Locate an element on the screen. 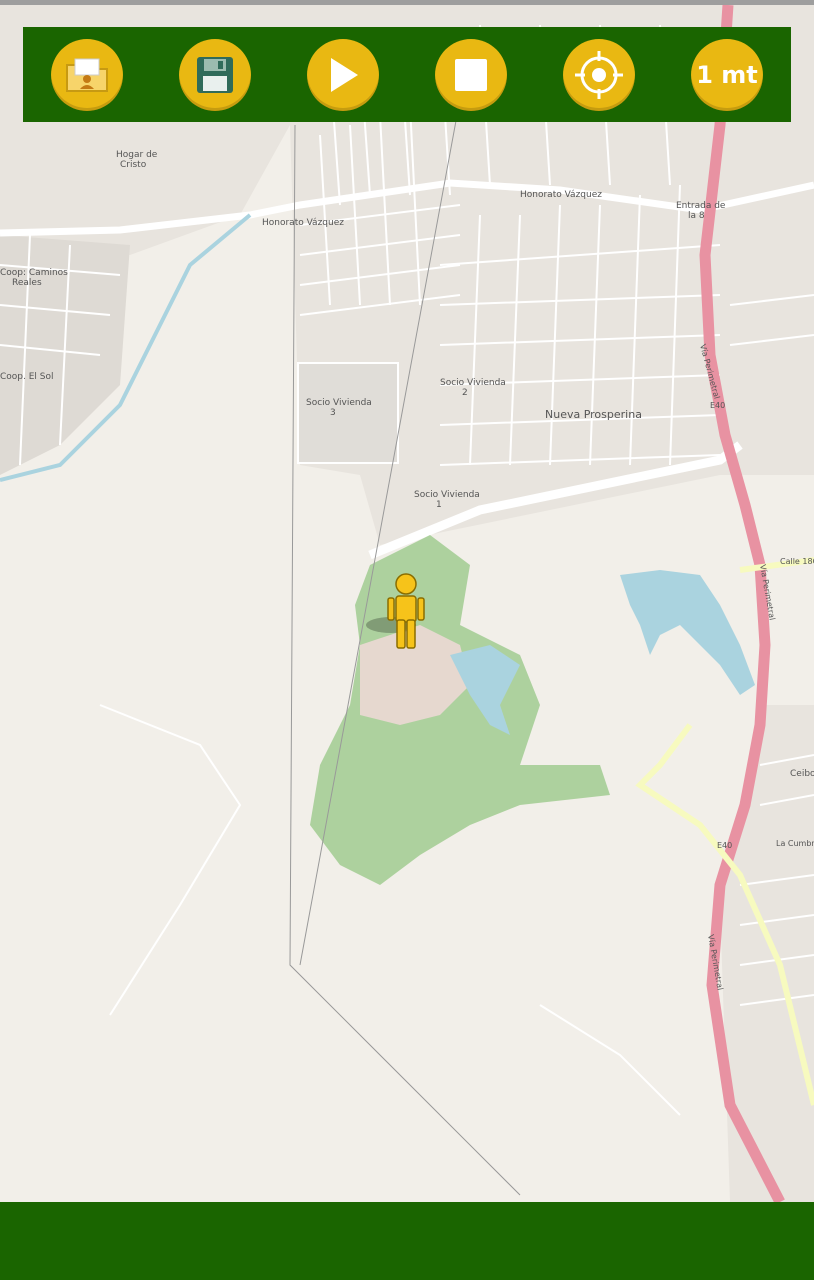 This screenshot has height=1280, width=814. folder-user-icon is located at coordinates (87, 75).